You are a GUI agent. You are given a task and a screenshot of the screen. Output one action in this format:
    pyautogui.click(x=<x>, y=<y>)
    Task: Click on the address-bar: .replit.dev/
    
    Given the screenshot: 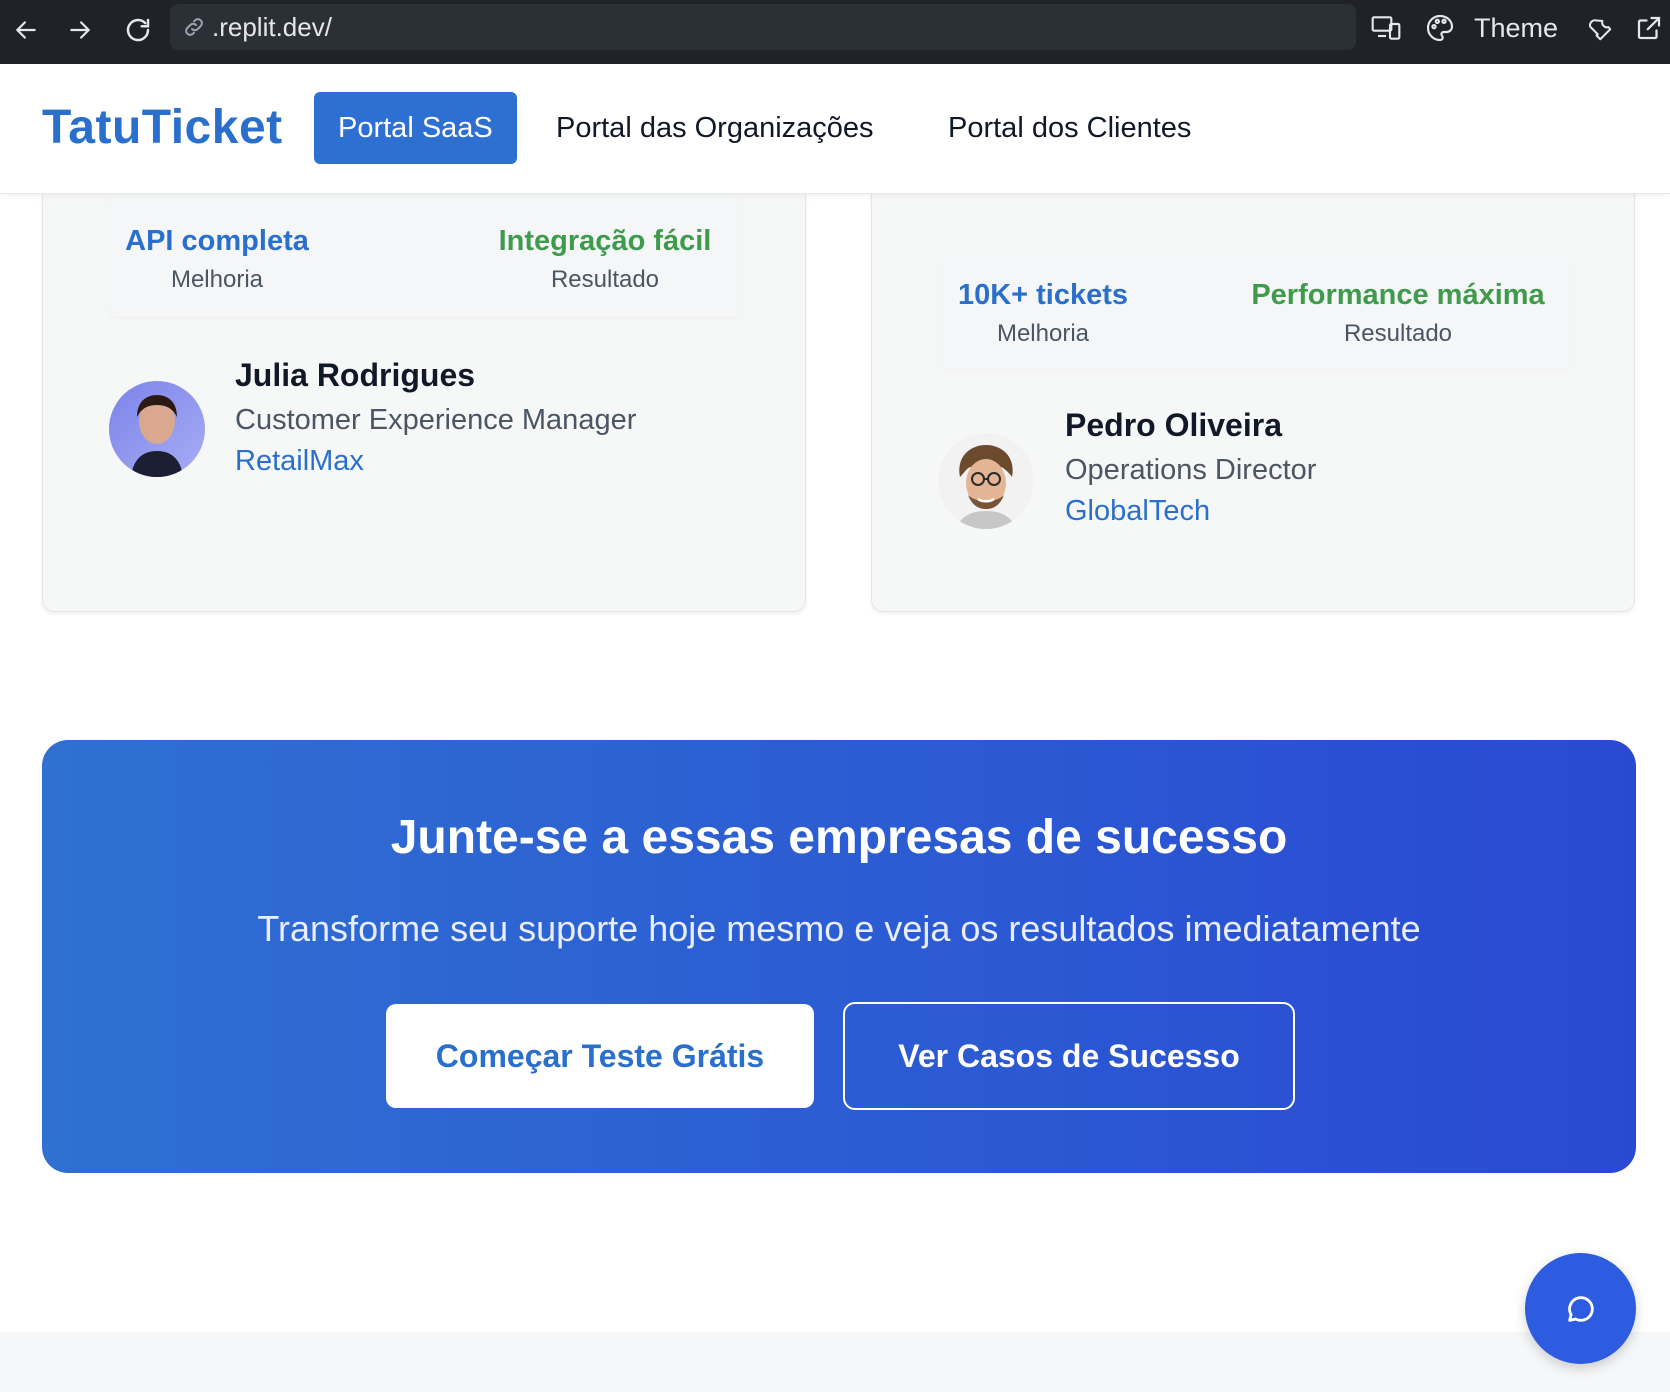 What is the action you would take?
    pyautogui.click(x=763, y=27)
    